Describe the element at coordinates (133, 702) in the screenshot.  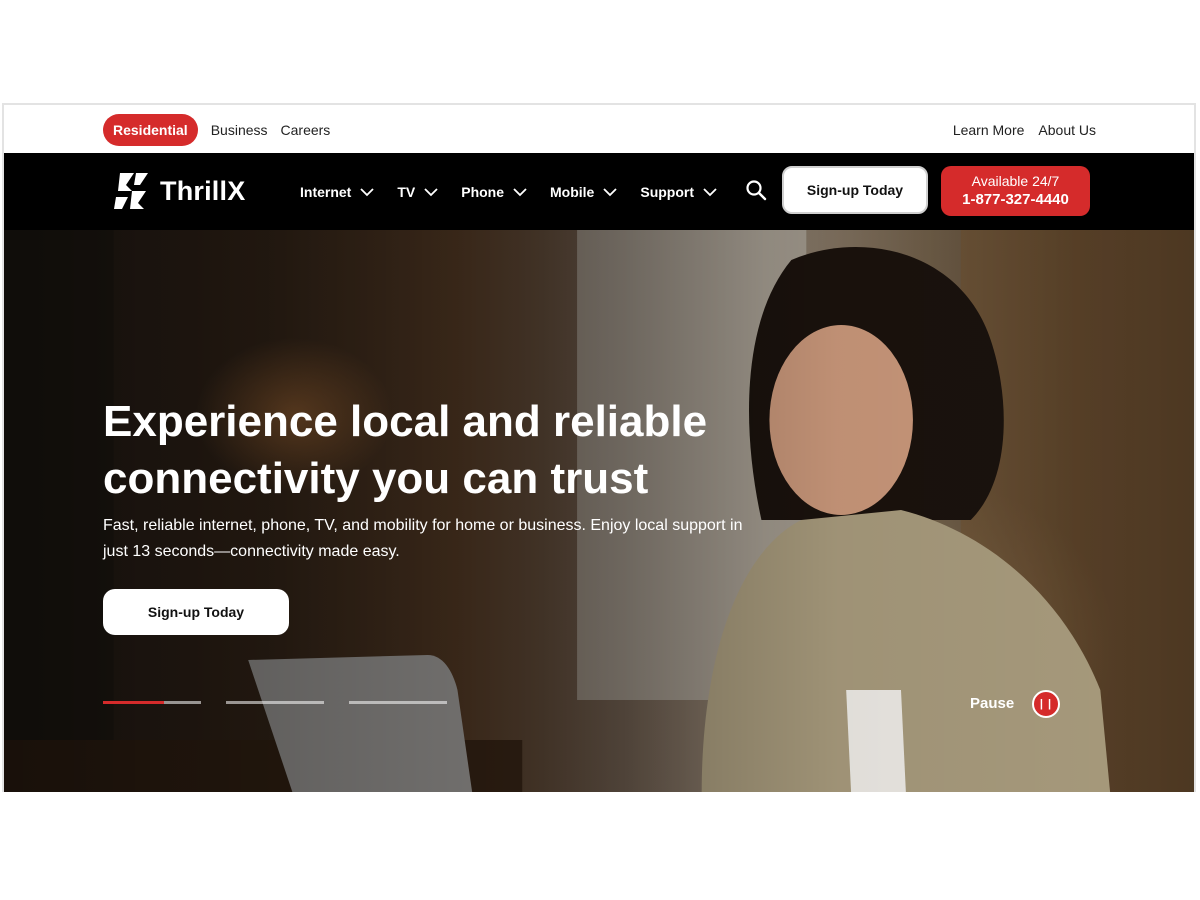
I see `slide-progress-fill` at that location.